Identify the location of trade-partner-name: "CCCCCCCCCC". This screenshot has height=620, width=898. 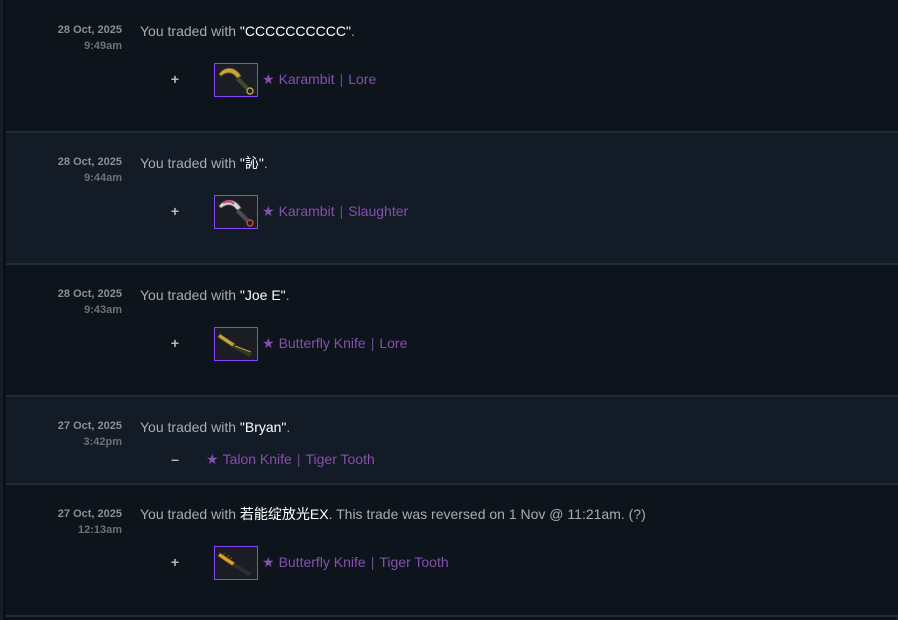
(295, 31).